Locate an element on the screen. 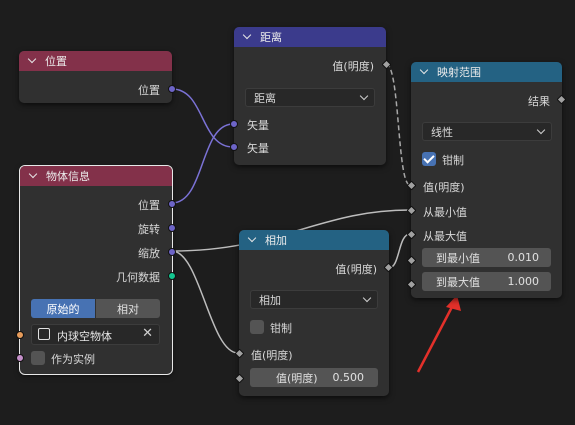 The height and width of the screenshot is (425, 575). object-info-node: 物体信息 位置 旋转 缩放 几何数据 原始的 相对 内球空物体 ✕ 作为实例 is located at coordinates (96, 270).